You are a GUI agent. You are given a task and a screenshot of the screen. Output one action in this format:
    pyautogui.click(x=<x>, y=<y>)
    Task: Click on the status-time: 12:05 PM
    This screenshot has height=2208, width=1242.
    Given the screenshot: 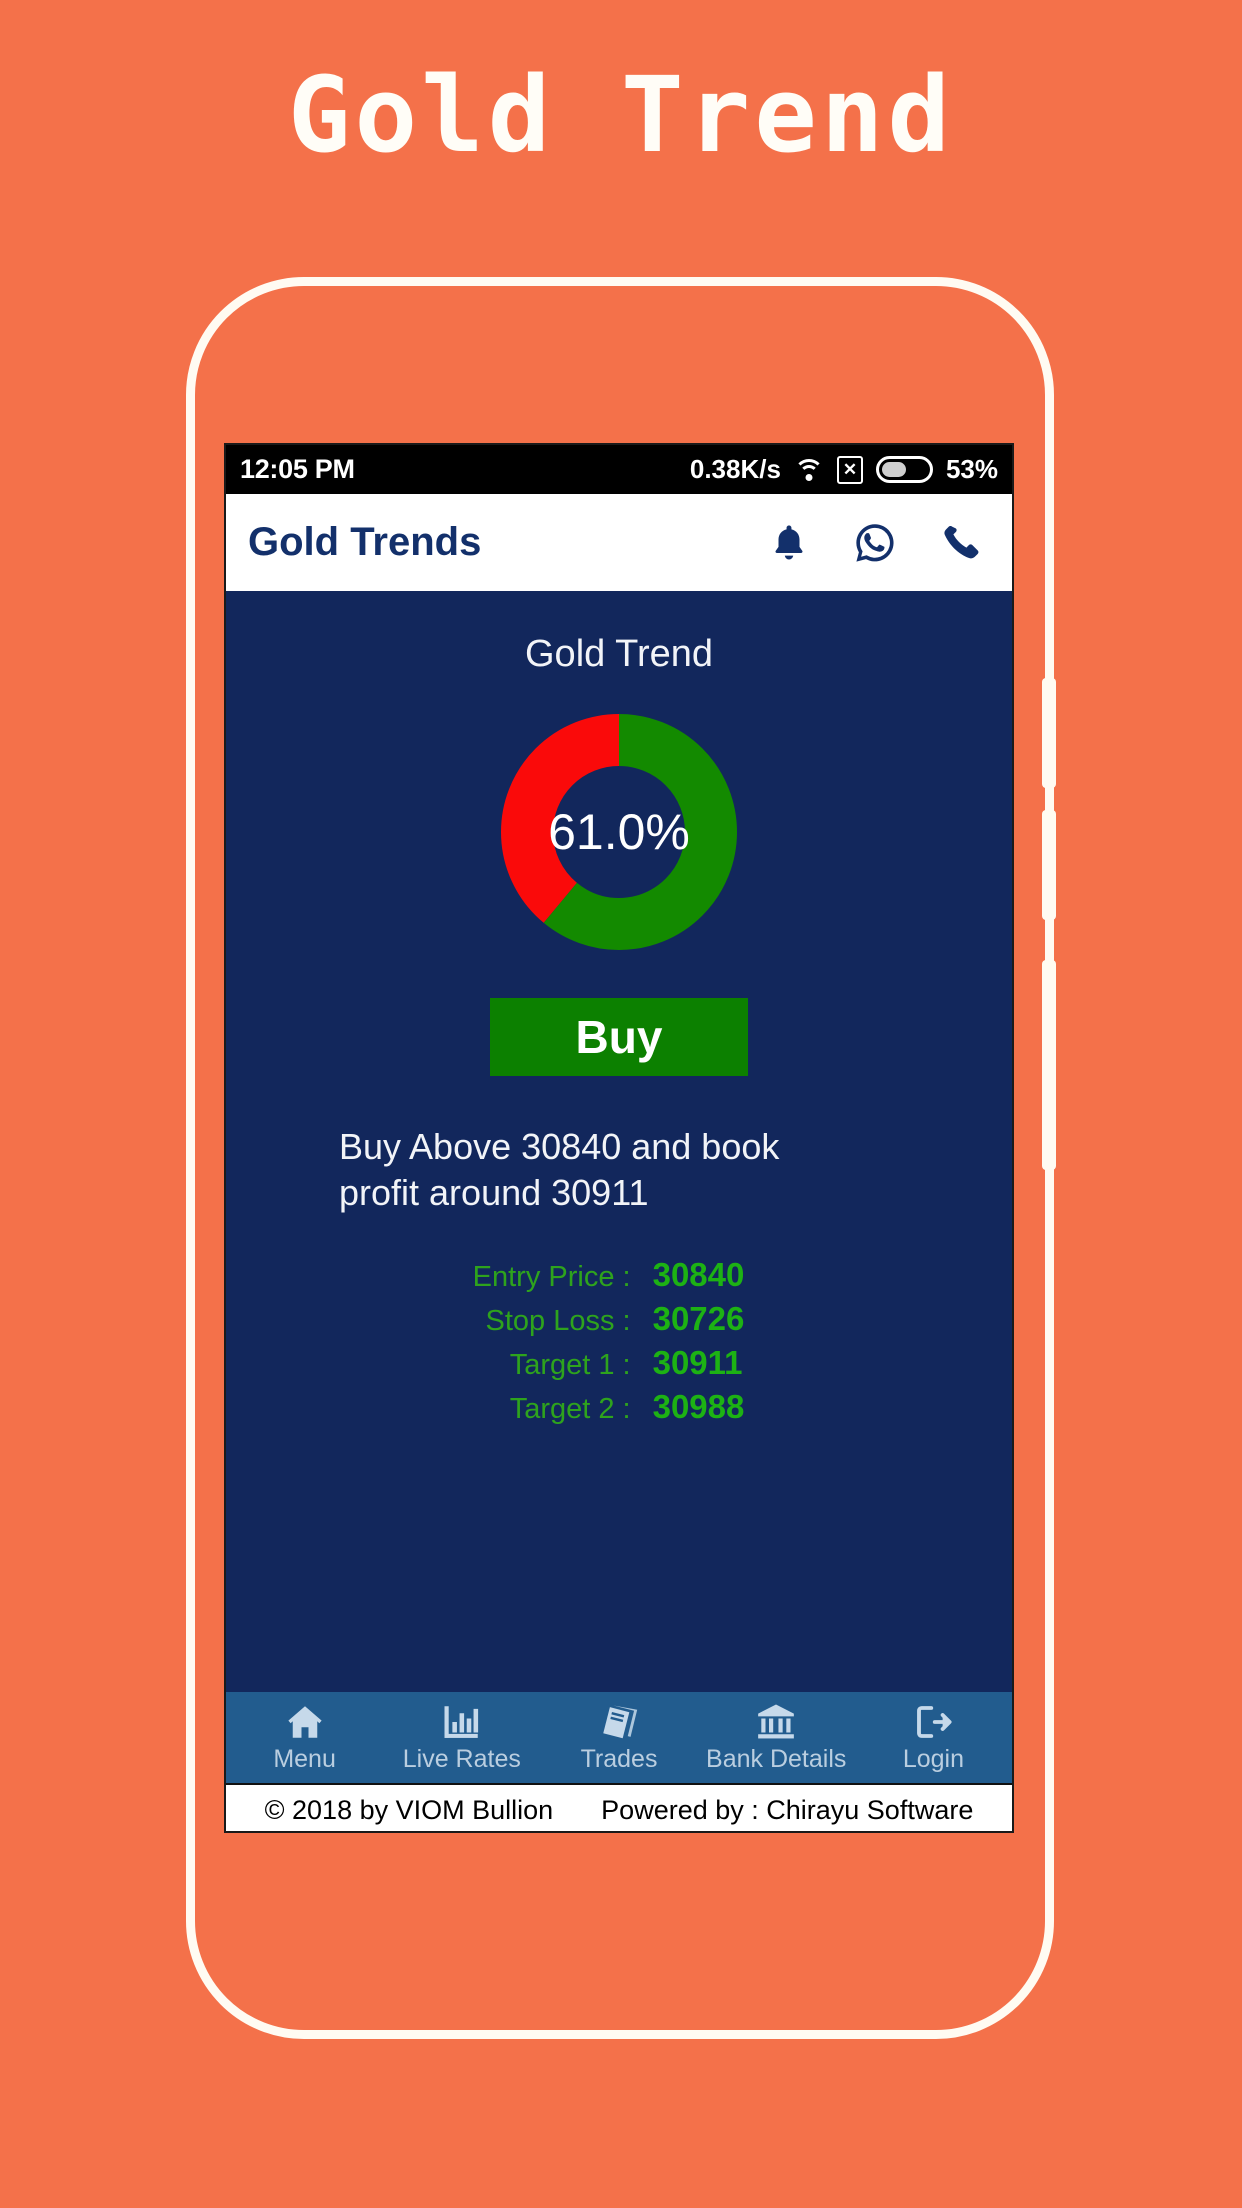 What is the action you would take?
    pyautogui.click(x=297, y=469)
    